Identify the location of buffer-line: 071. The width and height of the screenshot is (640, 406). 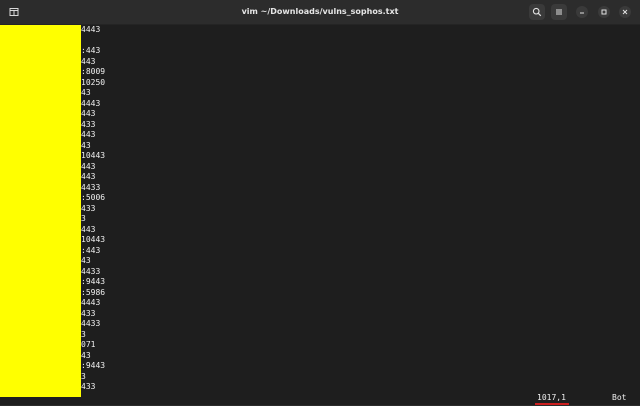
(88, 344).